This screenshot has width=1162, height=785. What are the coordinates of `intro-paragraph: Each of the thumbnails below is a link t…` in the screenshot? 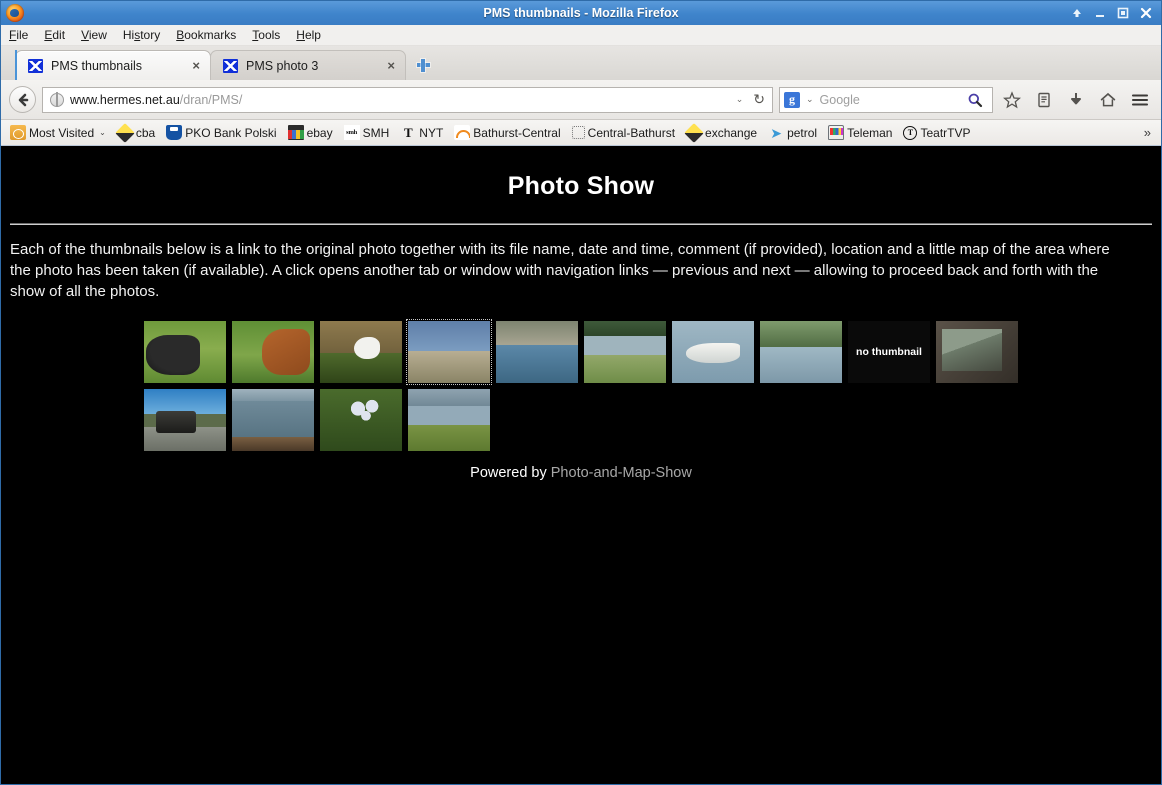 It's located at (560, 270).